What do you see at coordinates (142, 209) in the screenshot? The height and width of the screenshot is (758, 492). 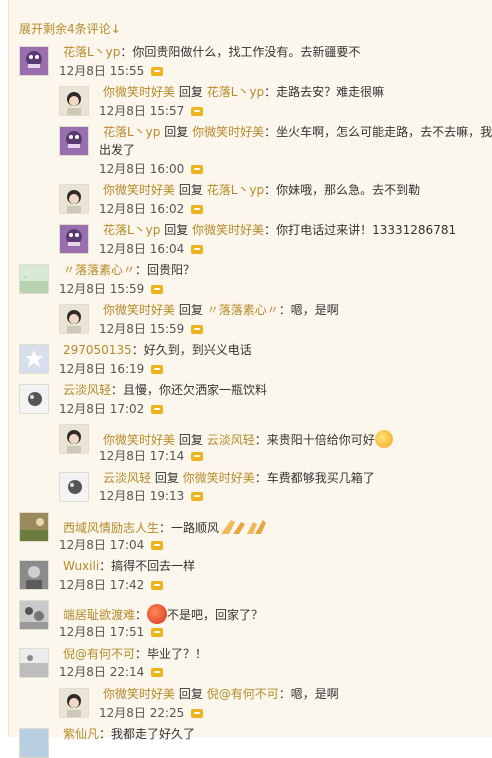 I see `comment-meta: 12月8日 16:02` at bounding box center [142, 209].